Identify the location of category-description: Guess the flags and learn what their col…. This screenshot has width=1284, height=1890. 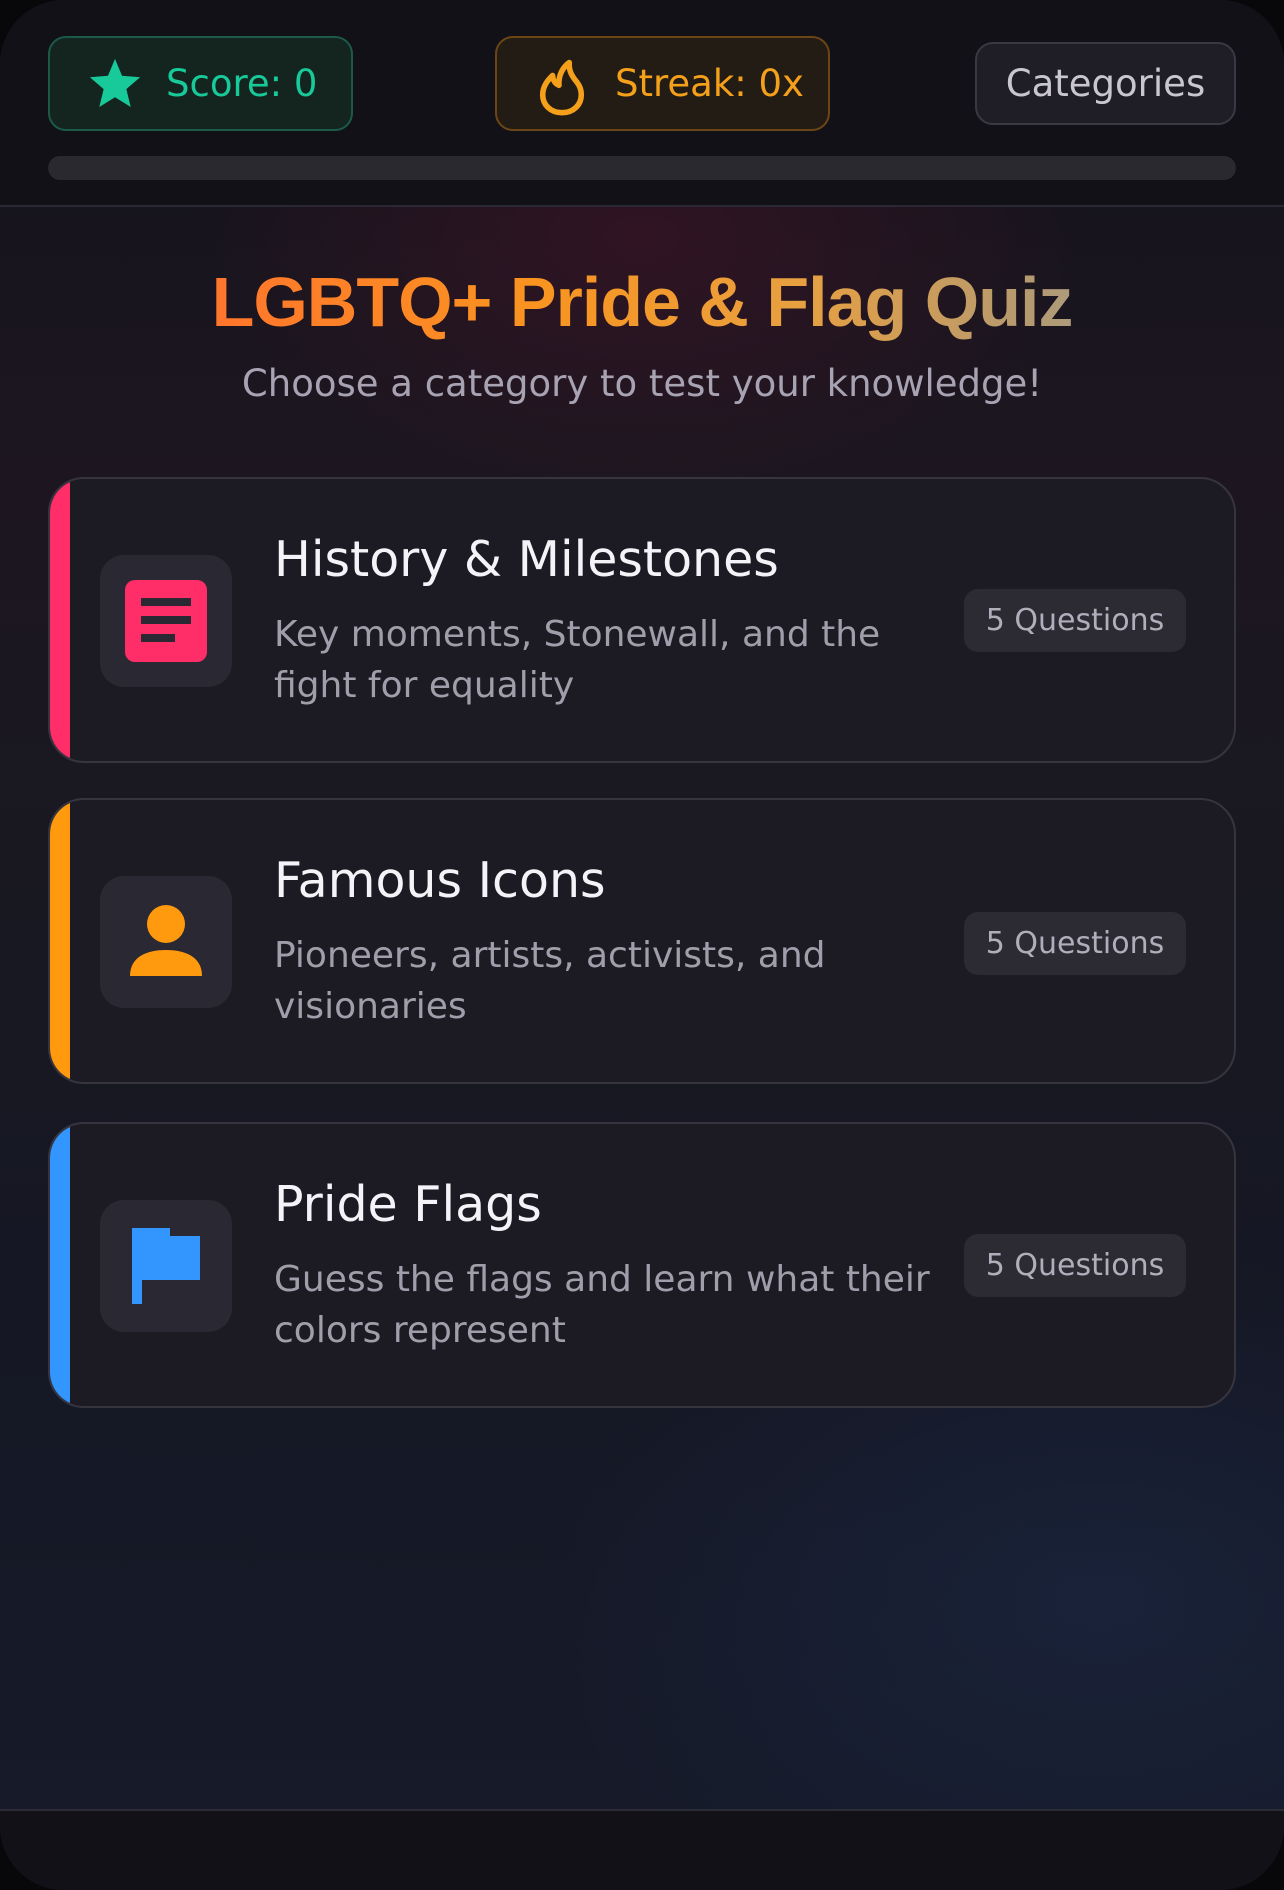
(602, 1305).